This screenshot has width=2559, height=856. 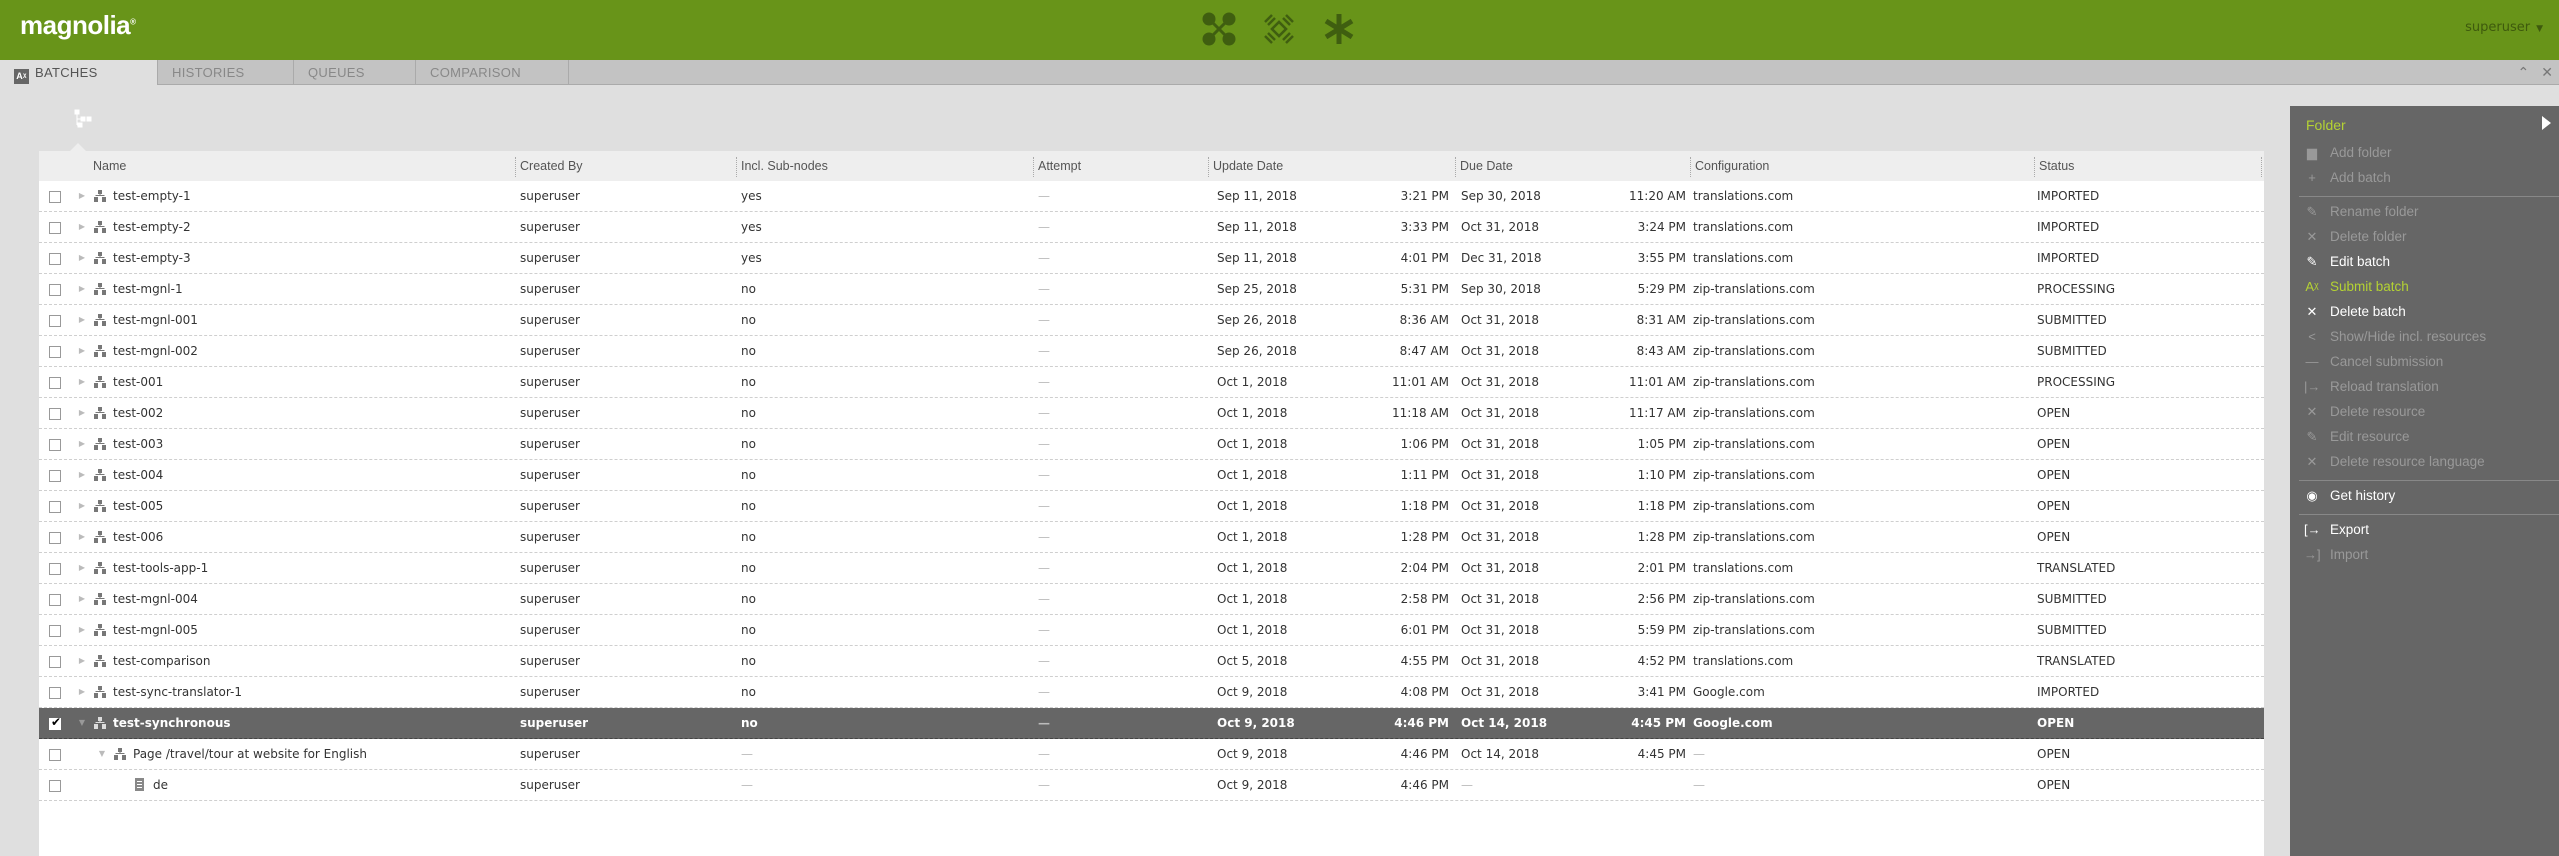 I want to click on tab-comparison: COMPARISON, so click(x=492, y=72).